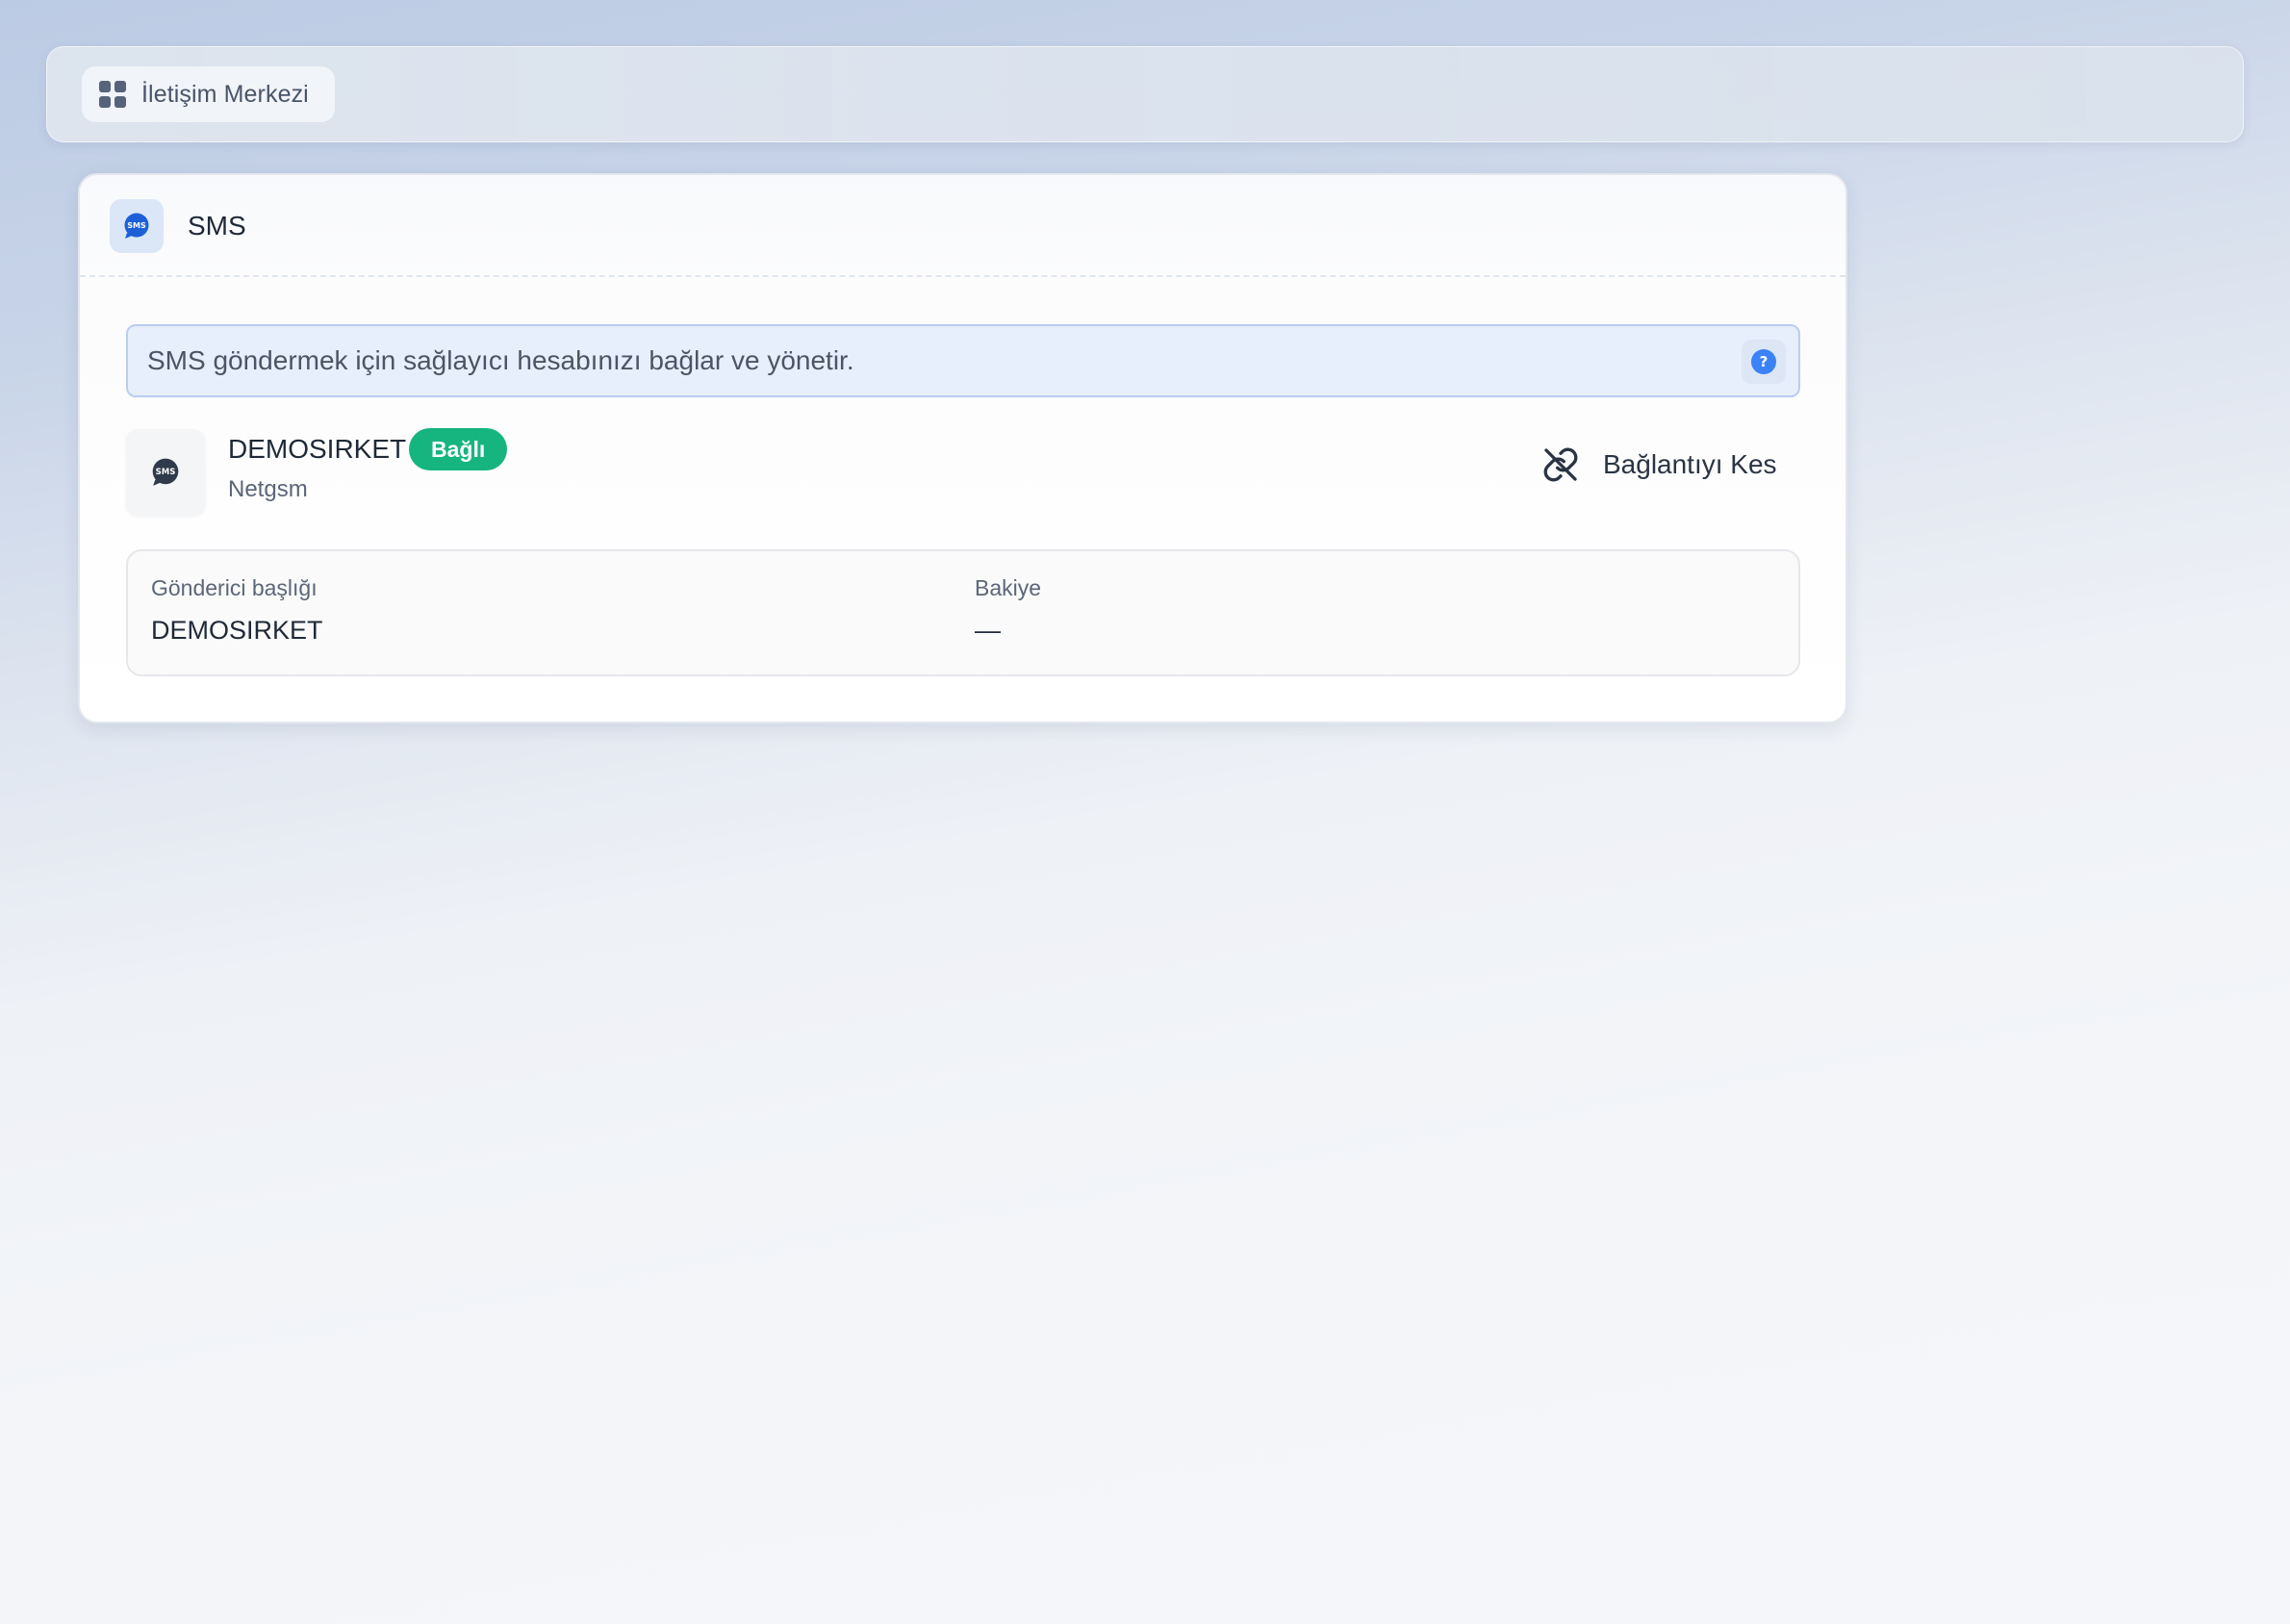 The height and width of the screenshot is (1624, 2290). What do you see at coordinates (1009, 587) in the screenshot?
I see `balance-label: Bakiye` at bounding box center [1009, 587].